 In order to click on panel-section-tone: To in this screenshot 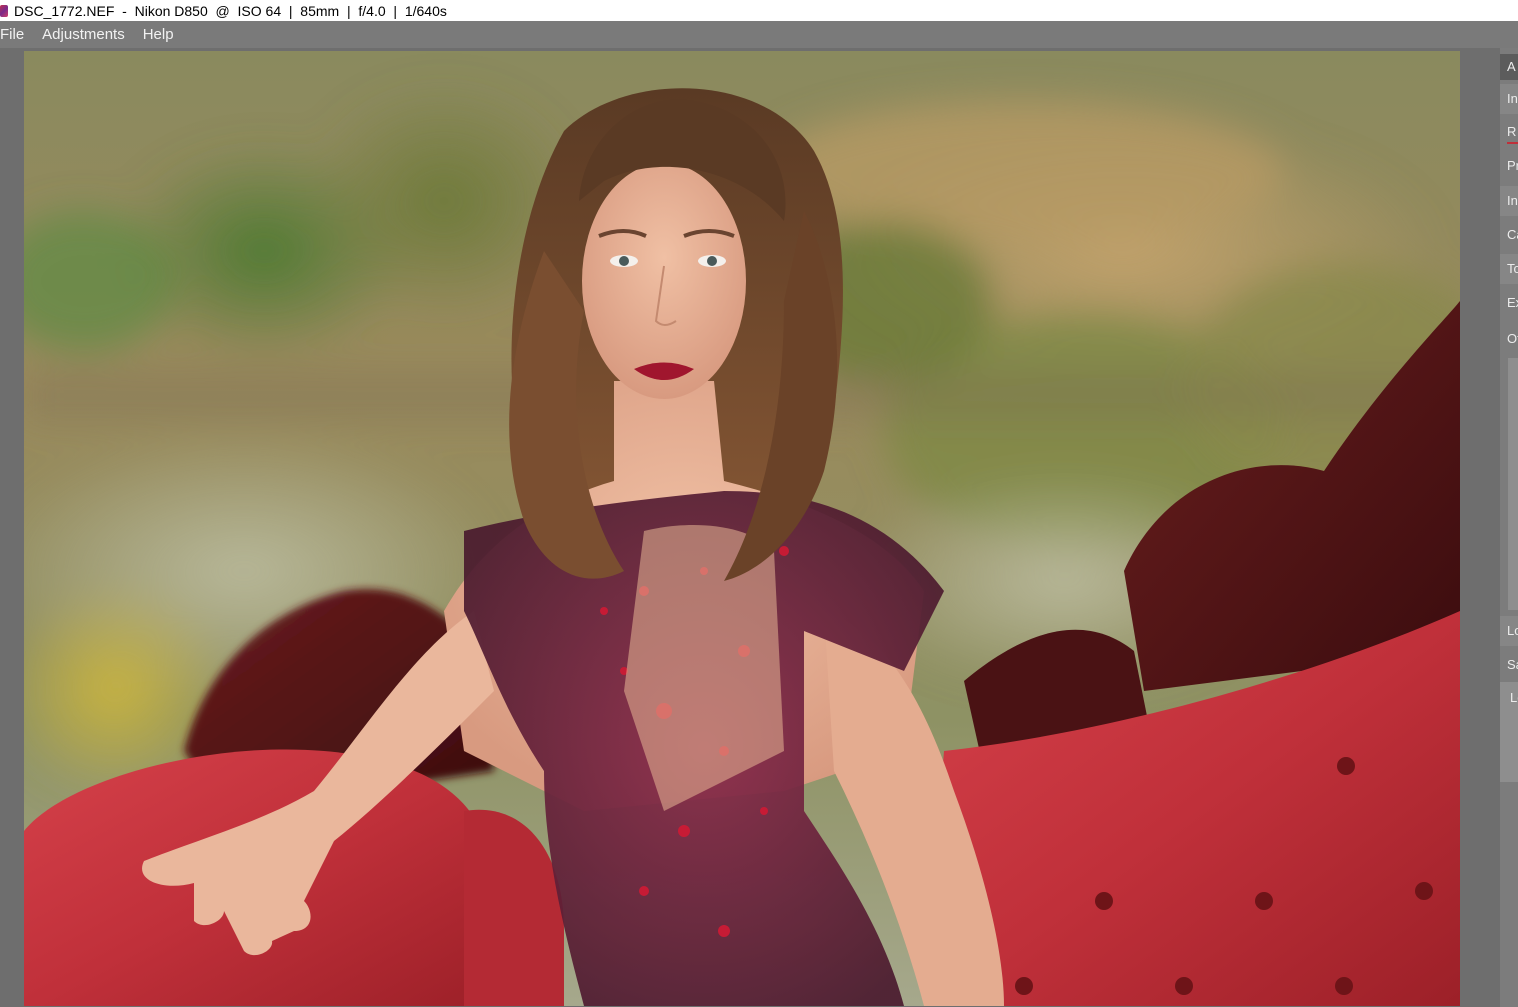, I will do `click(1509, 269)`.